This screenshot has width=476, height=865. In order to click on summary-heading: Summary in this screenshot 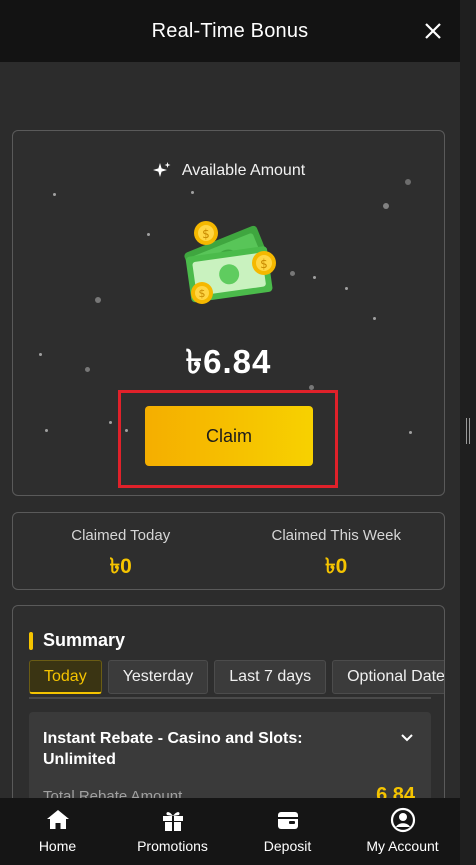, I will do `click(77, 640)`.